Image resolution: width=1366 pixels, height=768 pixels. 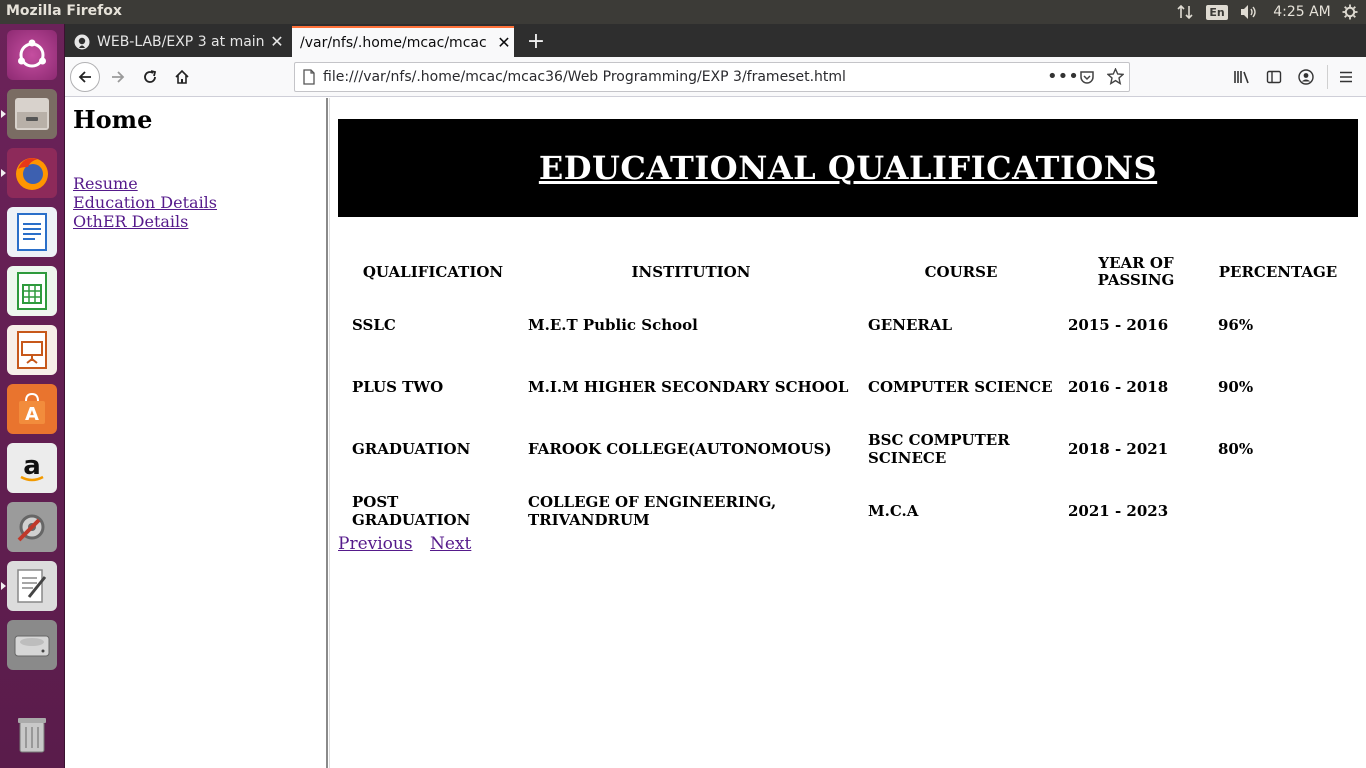 I want to click on table-cell: COMPUTER SCIENCE, so click(x=960, y=387).